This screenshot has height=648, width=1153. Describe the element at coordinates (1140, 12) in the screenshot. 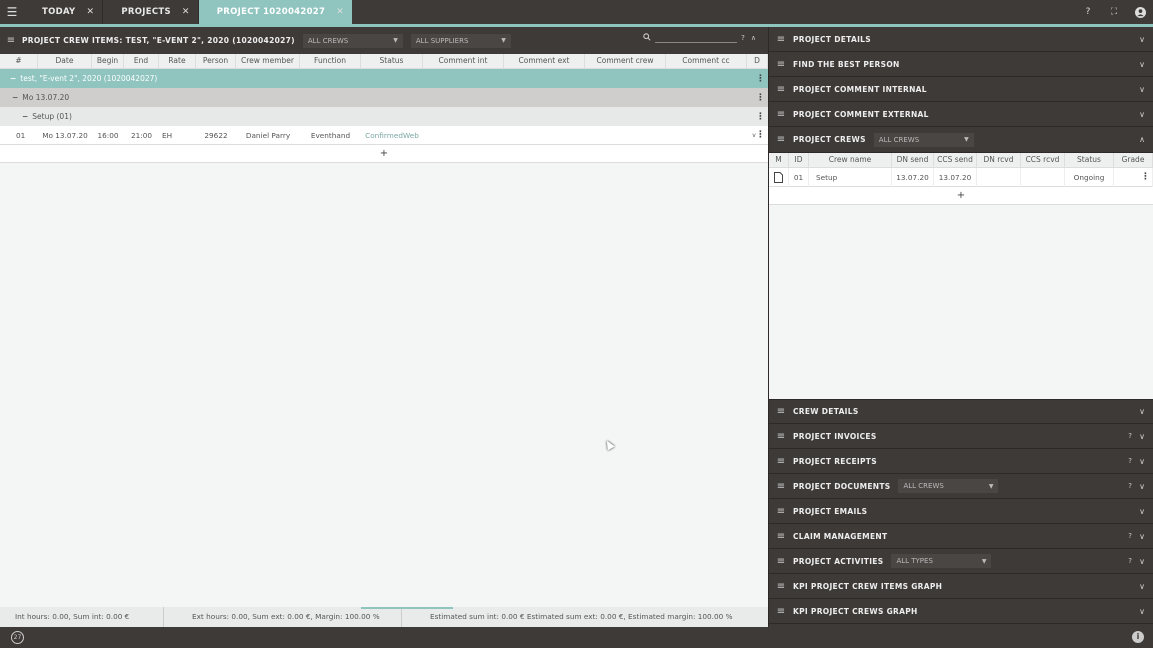

I see `user-icon` at that location.